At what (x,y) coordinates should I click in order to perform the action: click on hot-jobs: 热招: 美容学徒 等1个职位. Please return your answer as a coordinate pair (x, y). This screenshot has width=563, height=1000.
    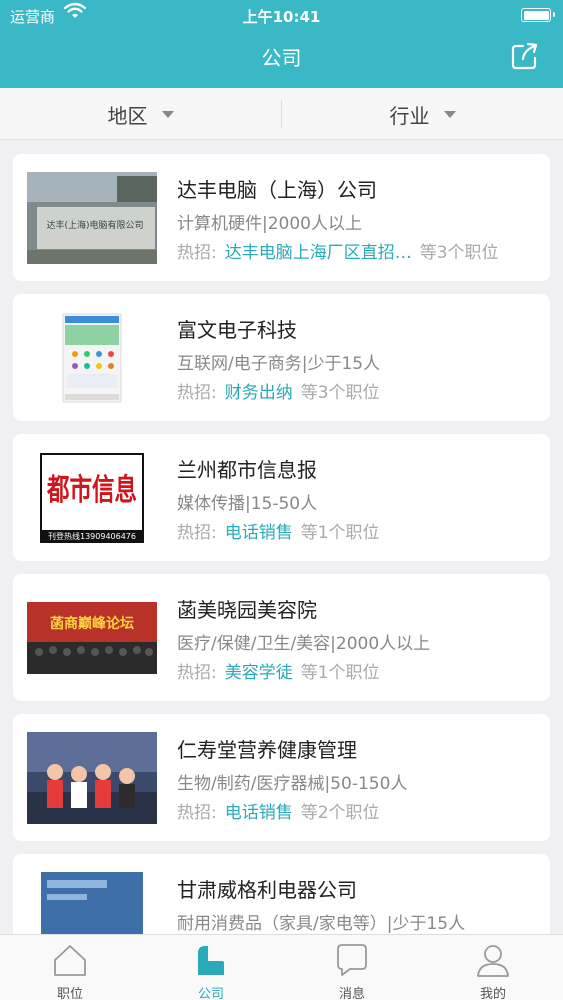
    Looking at the image, I should click on (360, 670).